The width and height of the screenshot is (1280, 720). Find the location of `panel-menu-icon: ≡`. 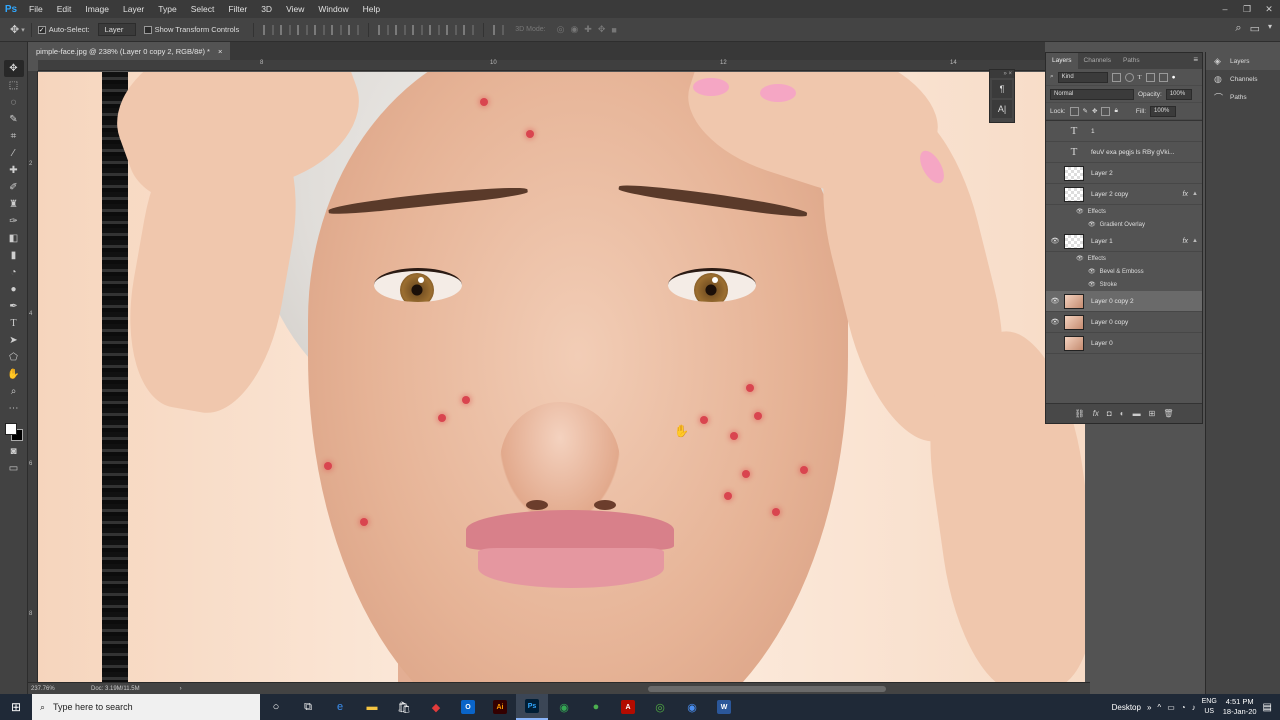

panel-menu-icon: ≡ is located at coordinates (1195, 59).